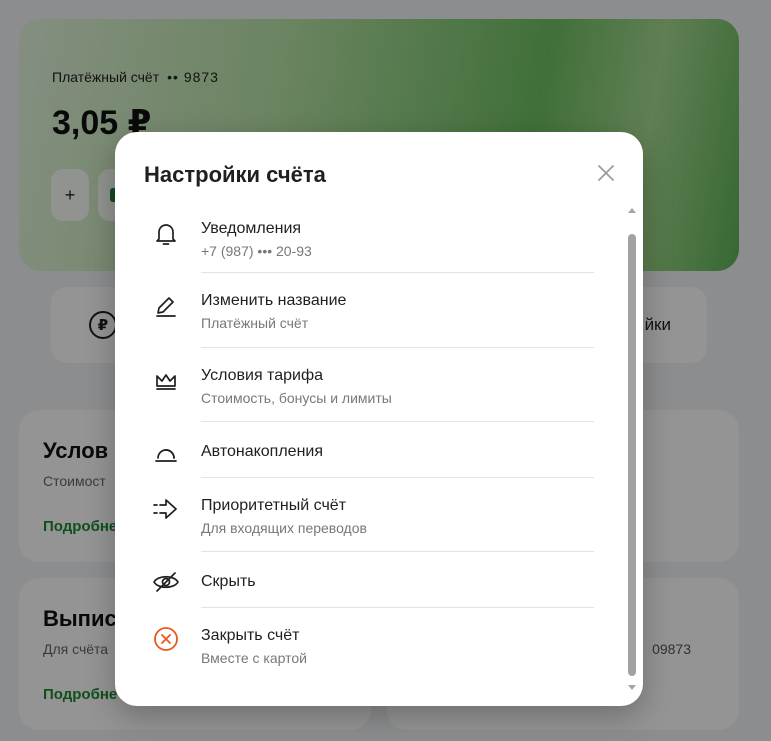  I want to click on menu-item-hide: Скрыть, so click(369, 580).